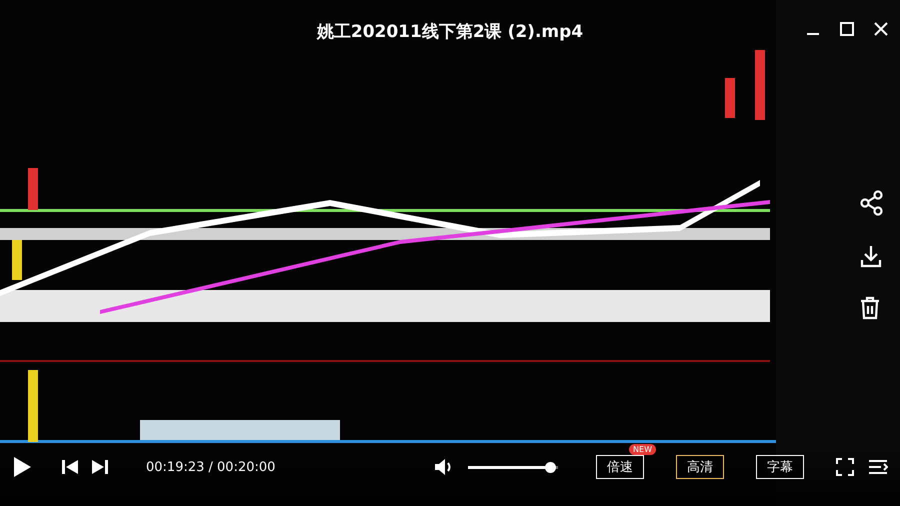  Describe the element at coordinates (642, 449) in the screenshot. I see `new-badge: NEW` at that location.